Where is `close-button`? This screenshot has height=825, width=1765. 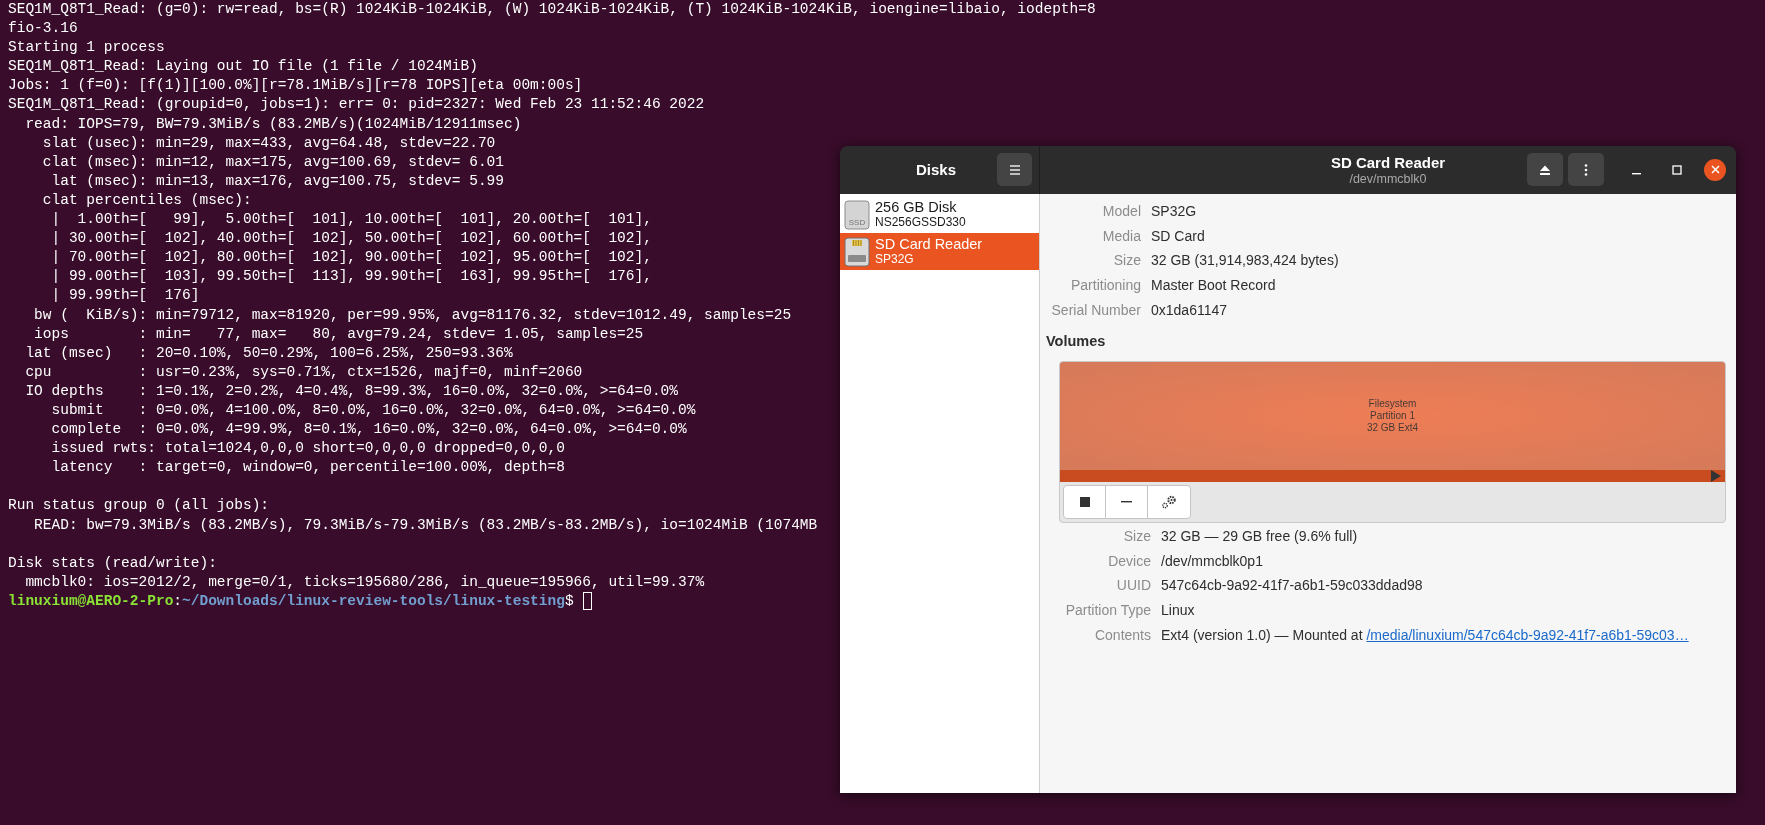
close-button is located at coordinates (1715, 169).